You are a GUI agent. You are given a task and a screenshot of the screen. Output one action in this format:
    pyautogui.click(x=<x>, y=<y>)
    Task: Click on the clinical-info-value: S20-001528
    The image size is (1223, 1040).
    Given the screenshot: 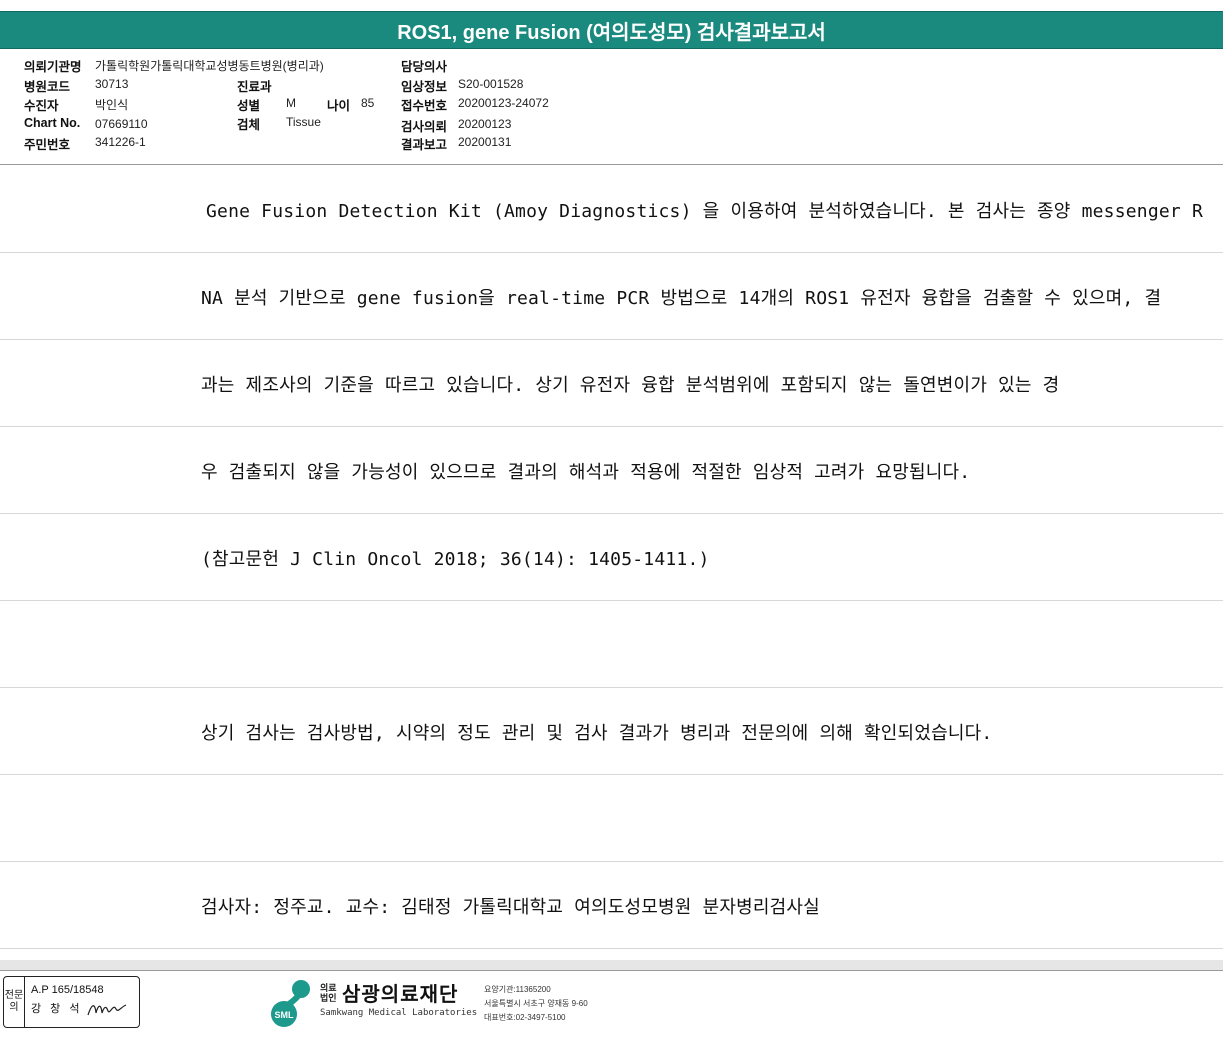 What is the action you would take?
    pyautogui.click(x=491, y=84)
    